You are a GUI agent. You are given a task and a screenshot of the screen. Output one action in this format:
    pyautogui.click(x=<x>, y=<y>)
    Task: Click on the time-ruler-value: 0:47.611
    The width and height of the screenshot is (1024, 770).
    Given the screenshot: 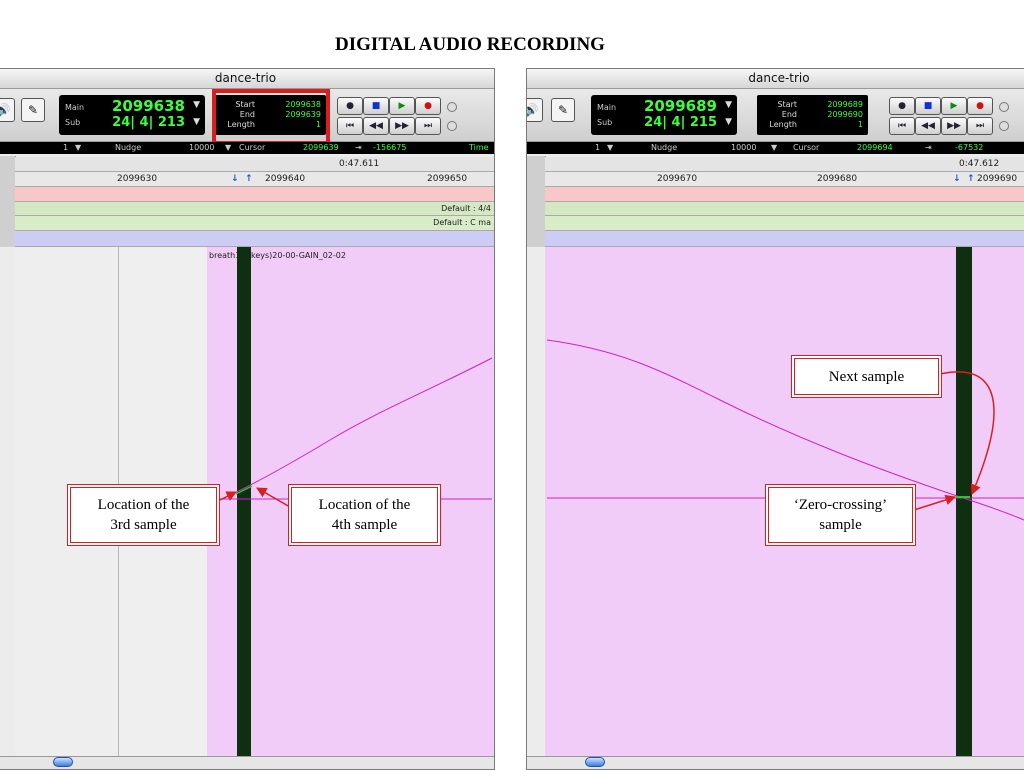 What is the action you would take?
    pyautogui.click(x=359, y=164)
    